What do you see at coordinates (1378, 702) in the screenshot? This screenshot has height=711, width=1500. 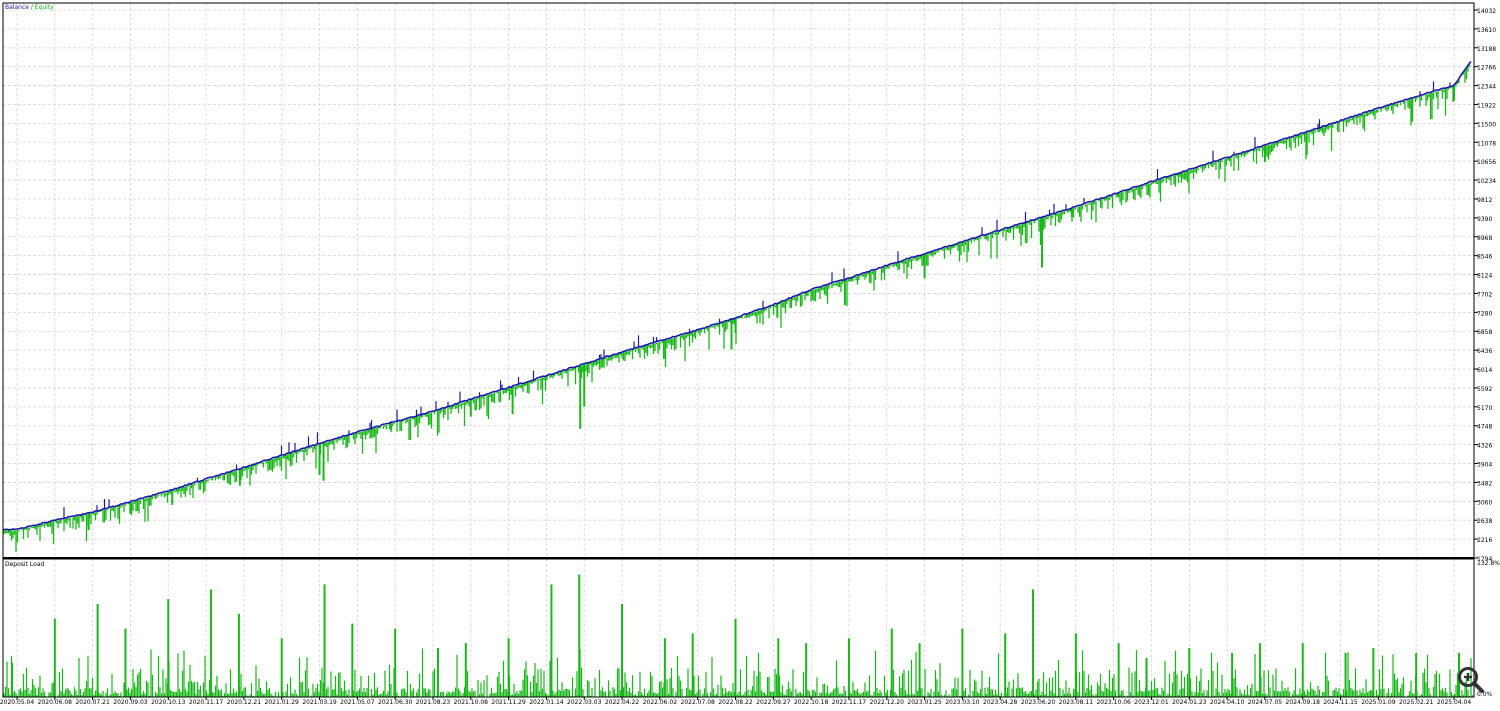 I see `x-tick-label: 2025.01.09` at bounding box center [1378, 702].